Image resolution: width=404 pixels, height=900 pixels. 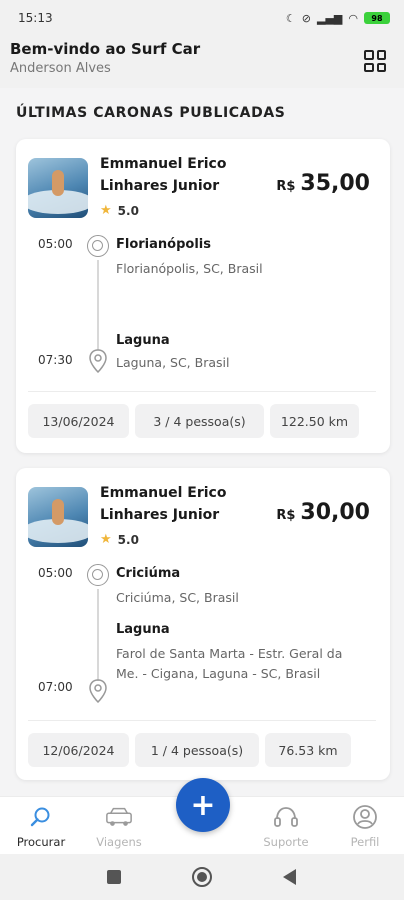 What do you see at coordinates (177, 597) in the screenshot?
I see `origin-address: Criciúma, SC, Brasil` at bounding box center [177, 597].